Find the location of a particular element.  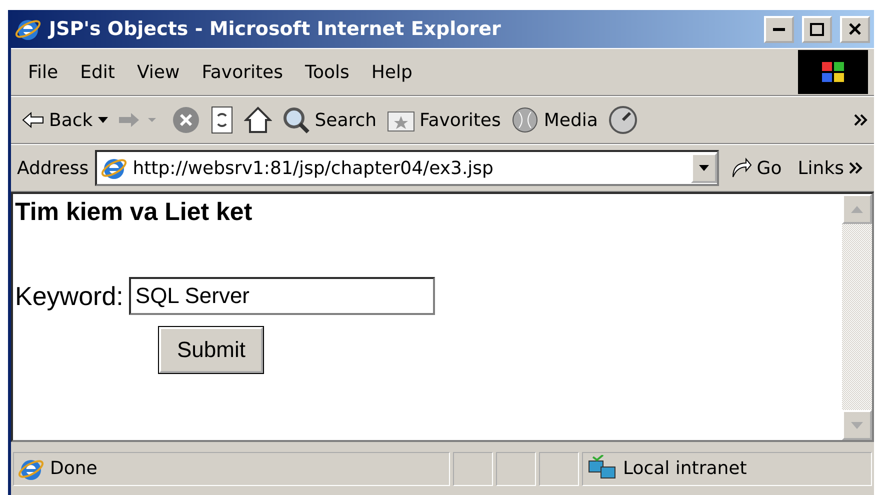

windows-flag-icon is located at coordinates (833, 72).